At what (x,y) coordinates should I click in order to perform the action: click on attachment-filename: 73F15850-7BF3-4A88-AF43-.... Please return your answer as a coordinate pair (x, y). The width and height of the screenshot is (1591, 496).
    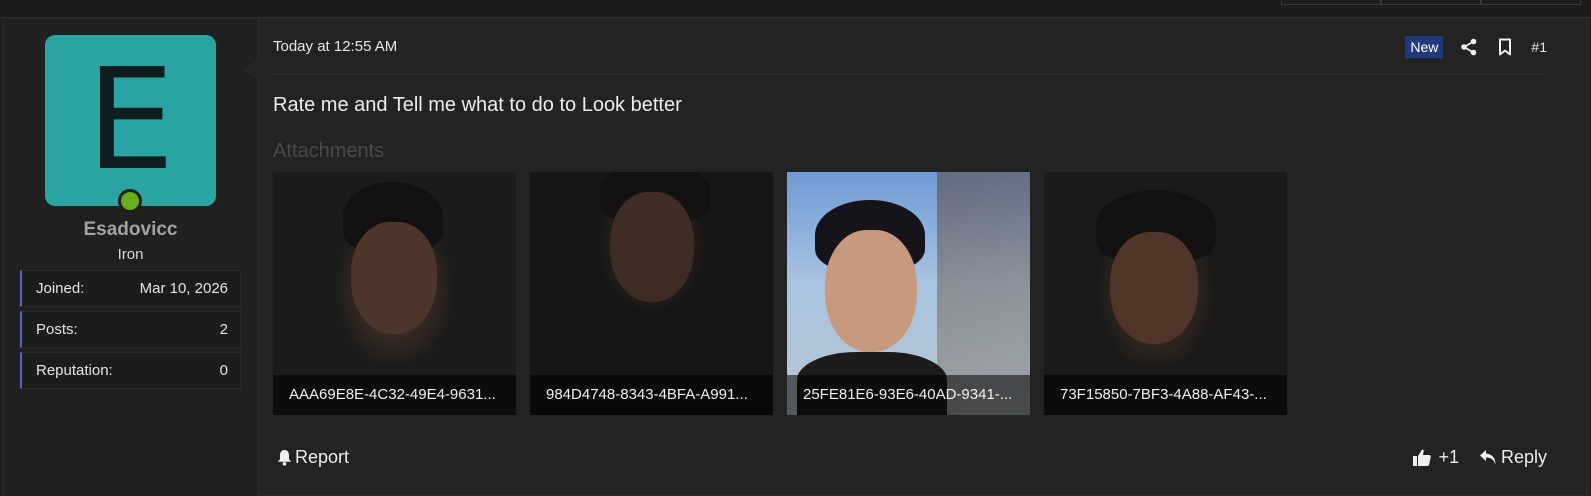
    Looking at the image, I should click on (1165, 395).